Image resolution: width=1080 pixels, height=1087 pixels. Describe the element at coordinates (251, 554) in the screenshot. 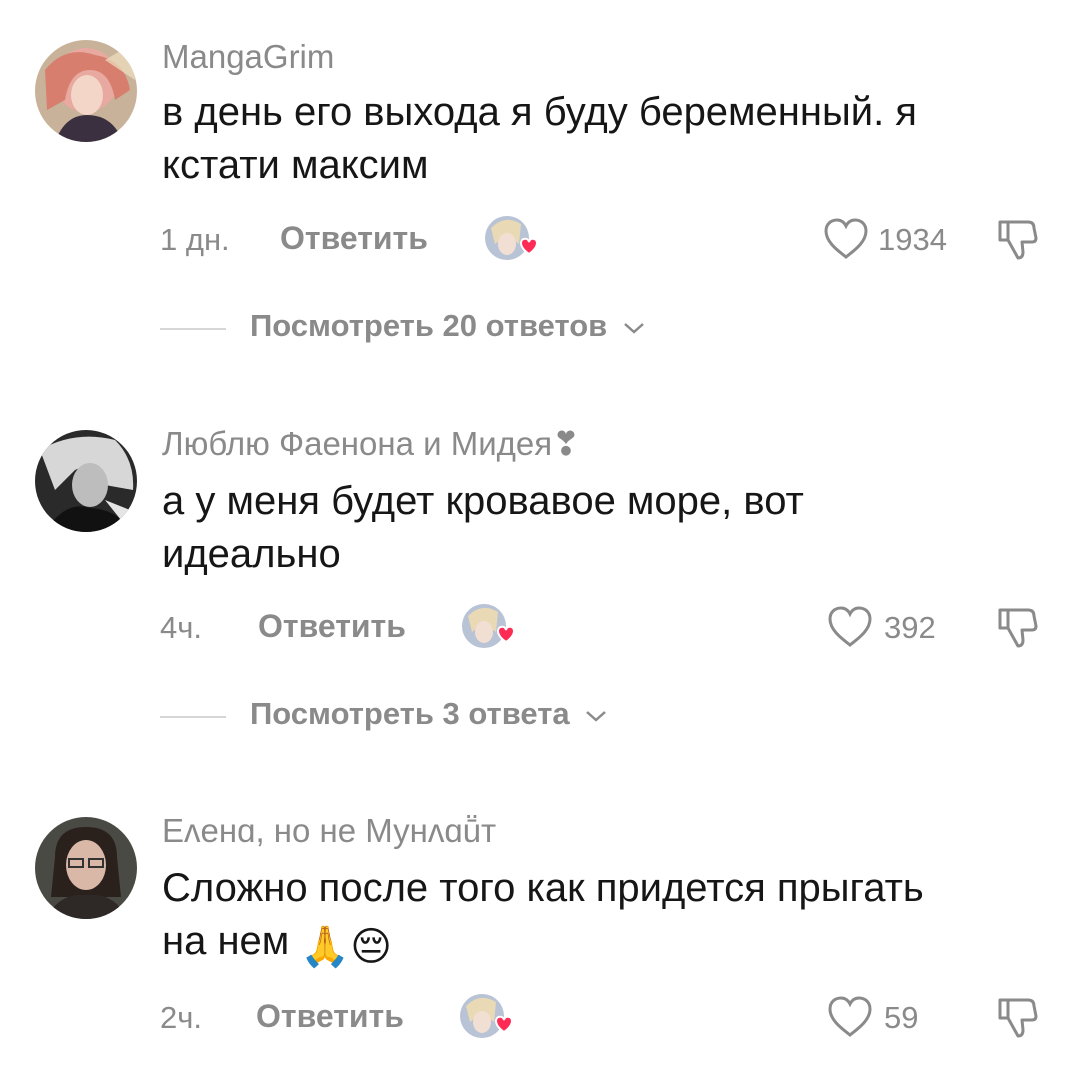

I see `comment-text-line: идеально` at that location.